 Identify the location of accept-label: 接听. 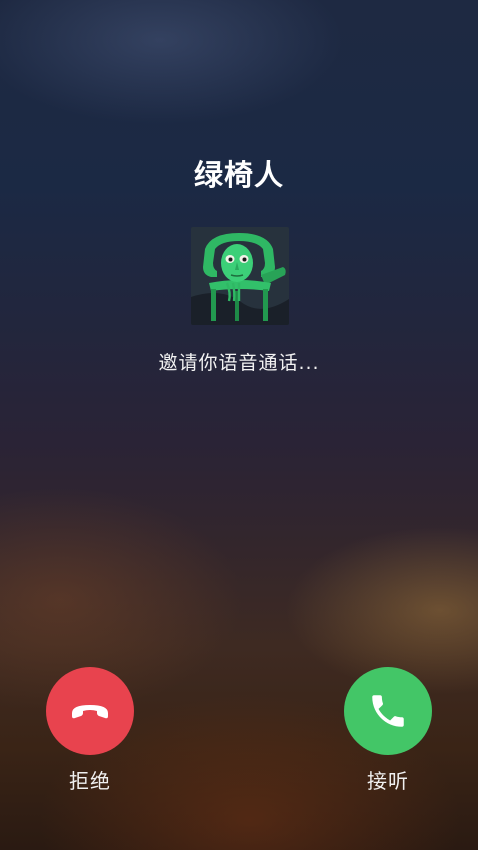
(388, 781).